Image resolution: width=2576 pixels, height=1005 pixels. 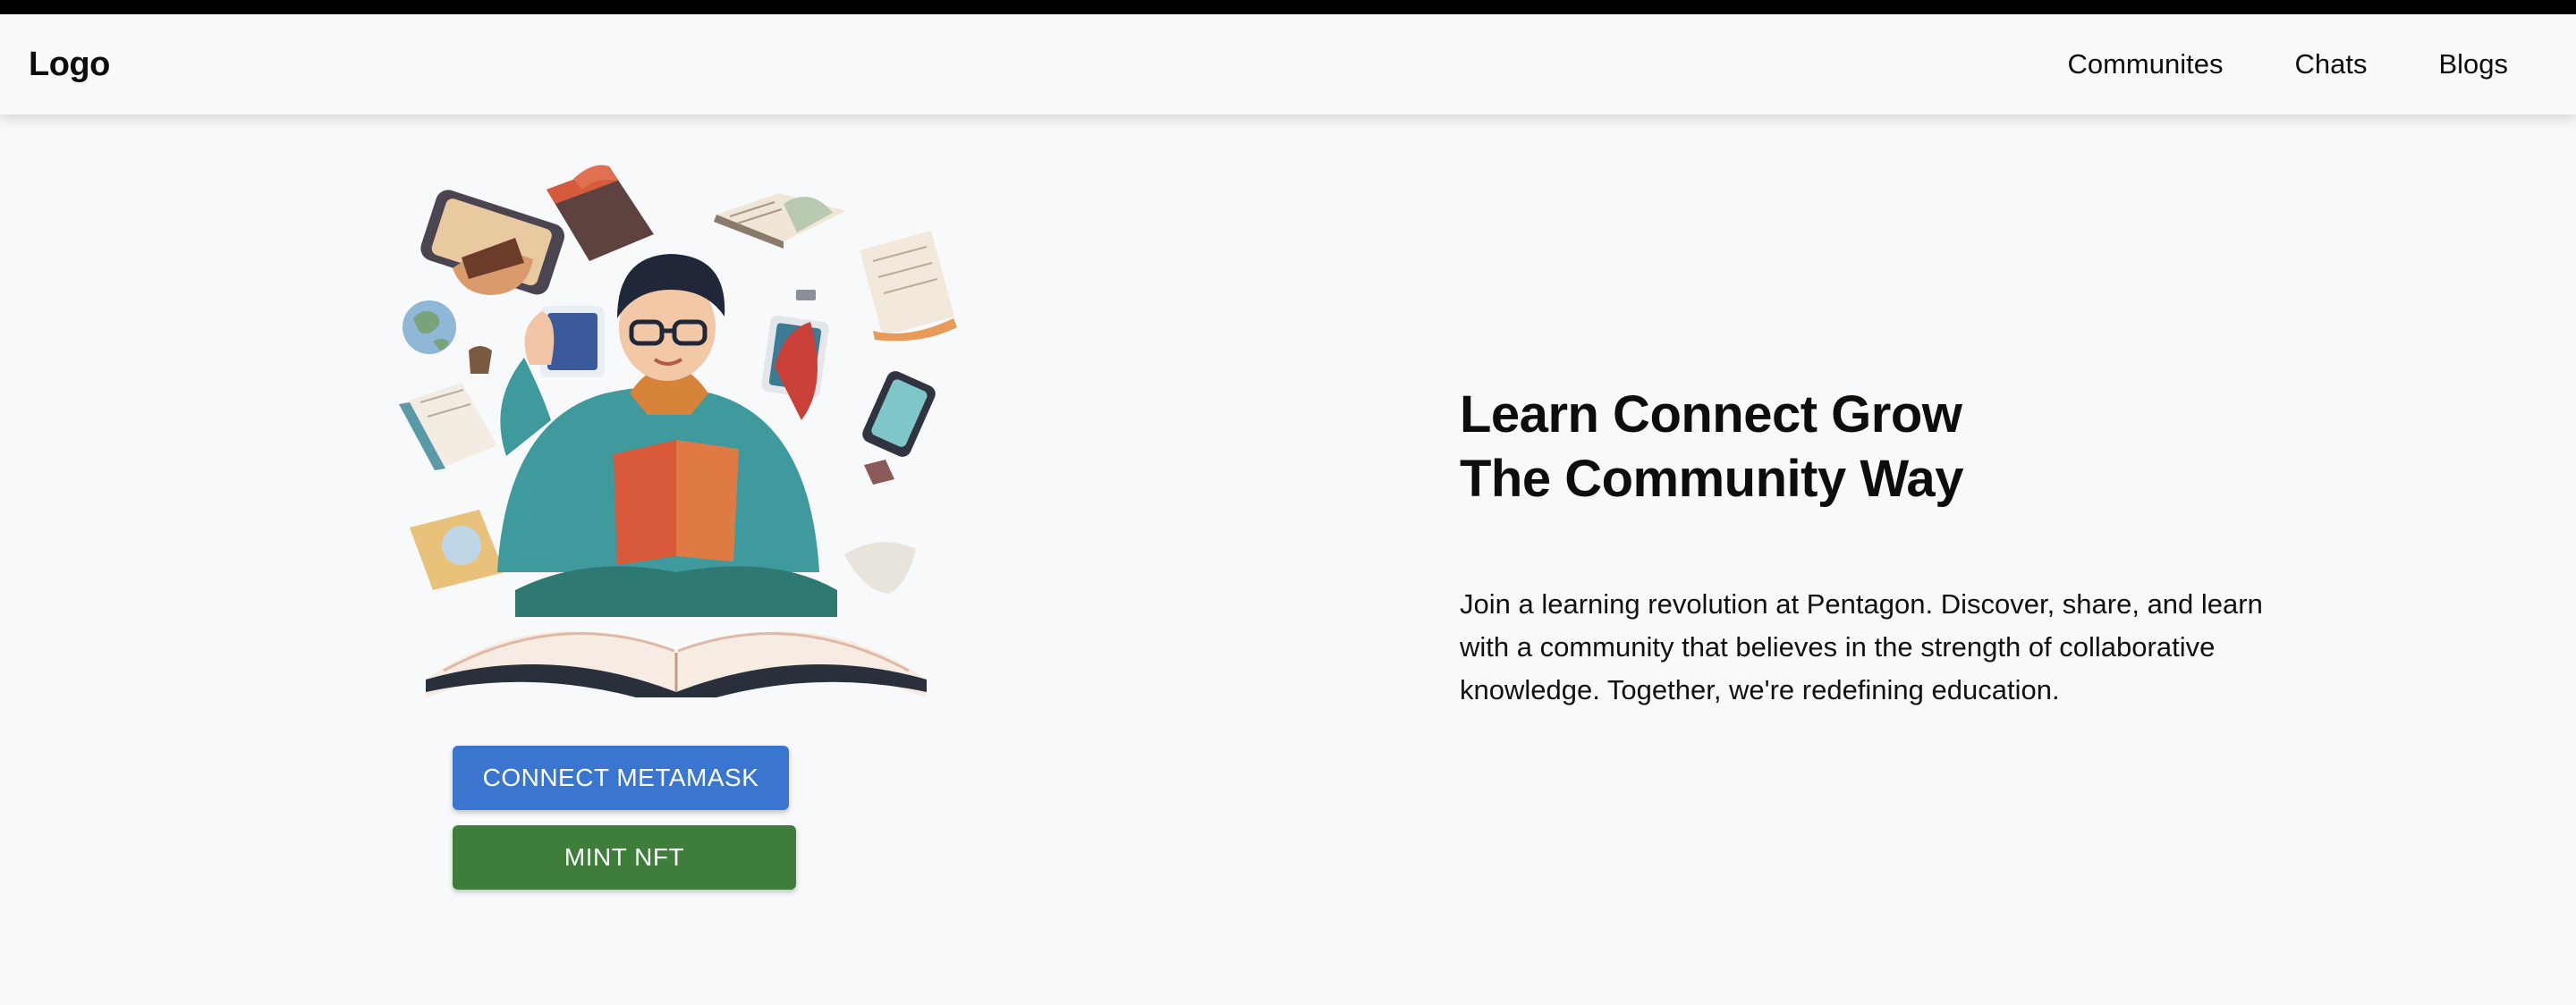 I want to click on top-navbar: Logo Communites Chats Blogs, so click(x=1288, y=64).